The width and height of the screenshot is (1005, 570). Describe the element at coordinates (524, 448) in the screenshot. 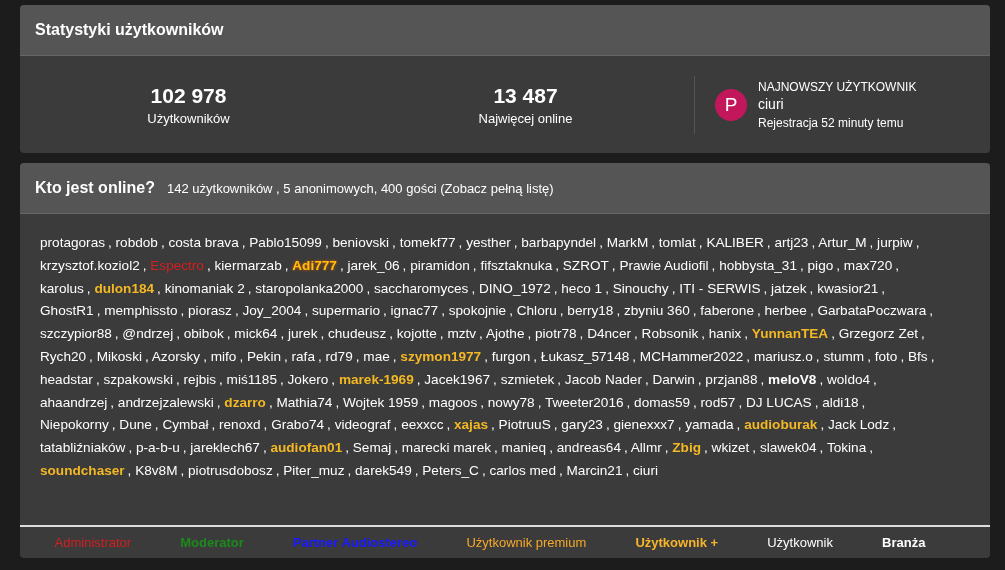

I see `username-link: manieq` at that location.